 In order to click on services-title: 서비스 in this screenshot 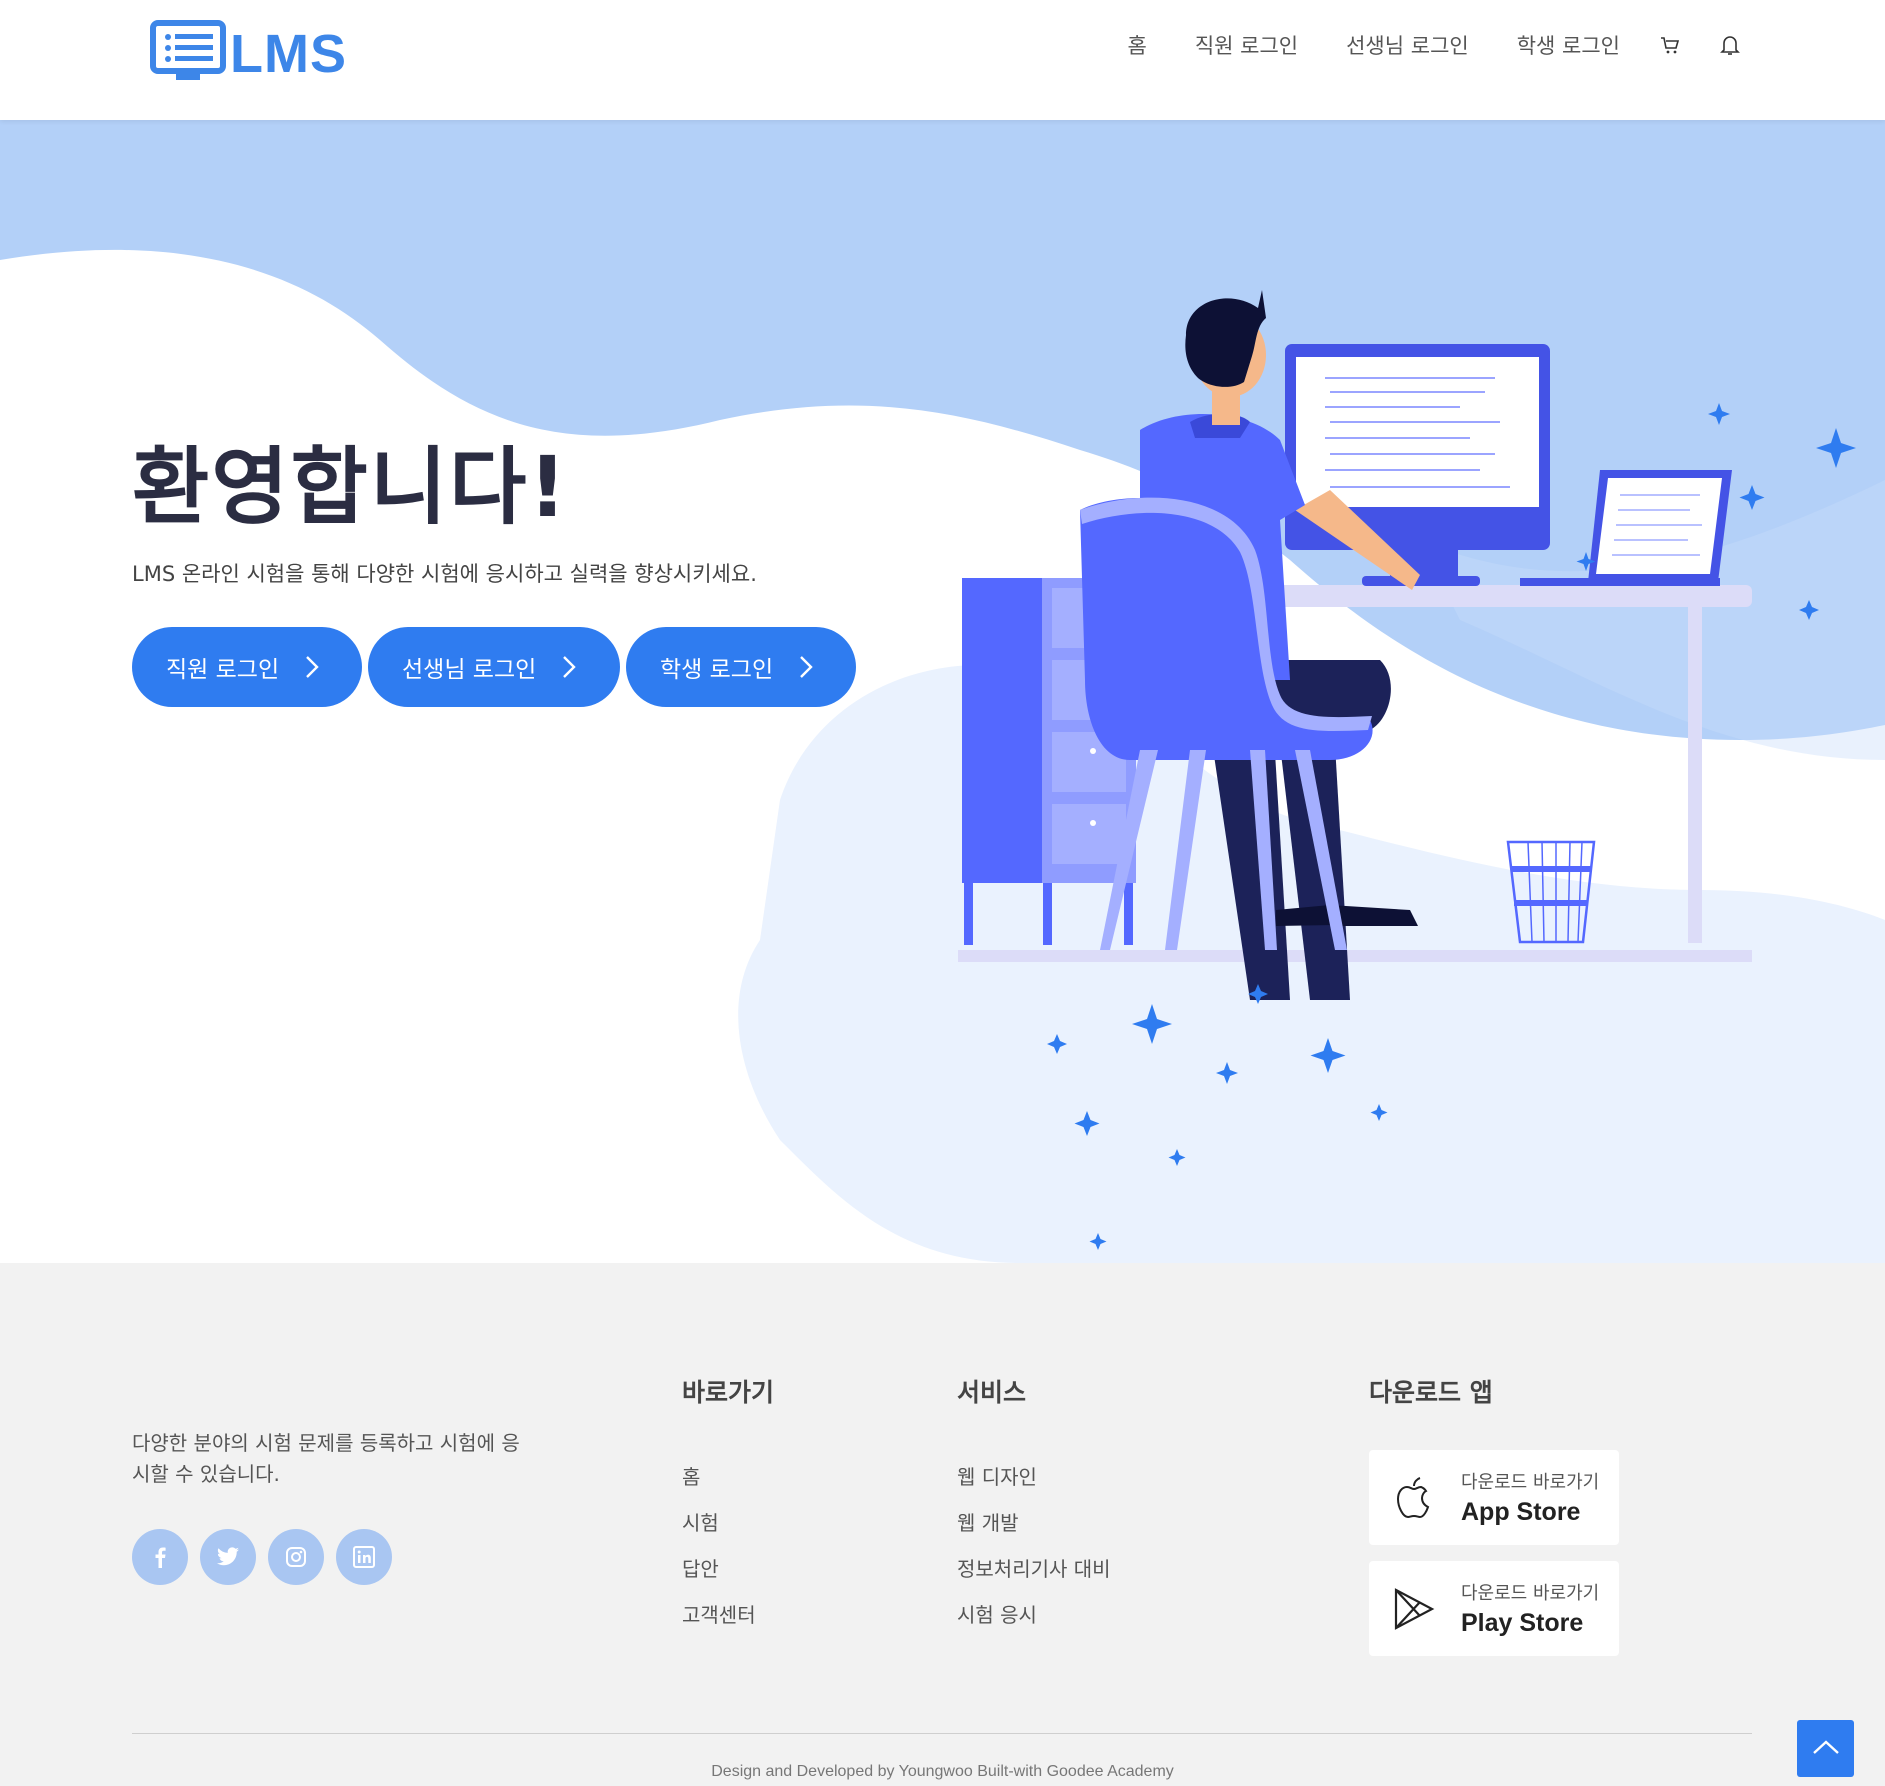, I will do `click(992, 1392)`.